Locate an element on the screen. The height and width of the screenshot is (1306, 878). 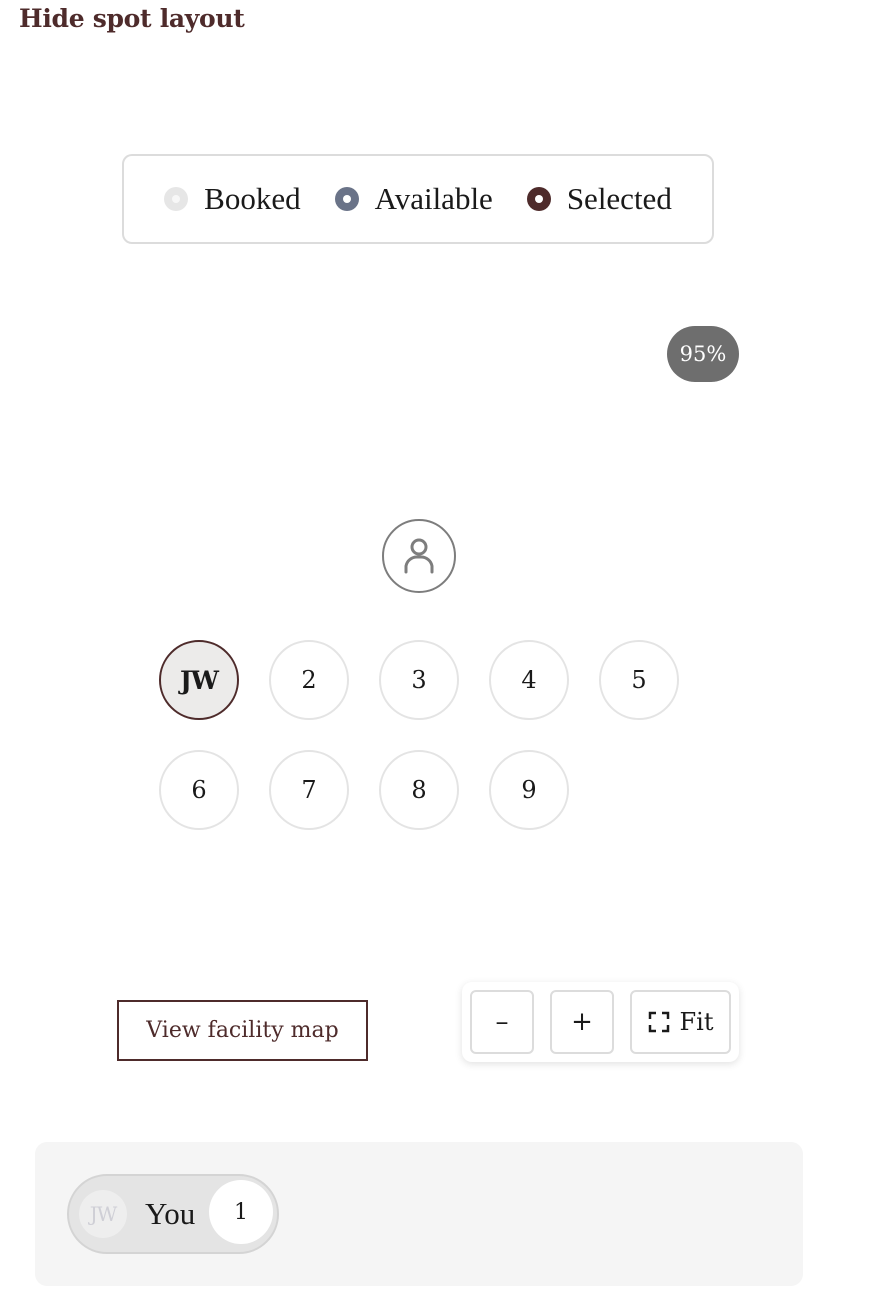
spot-7: 7 is located at coordinates (309, 790).